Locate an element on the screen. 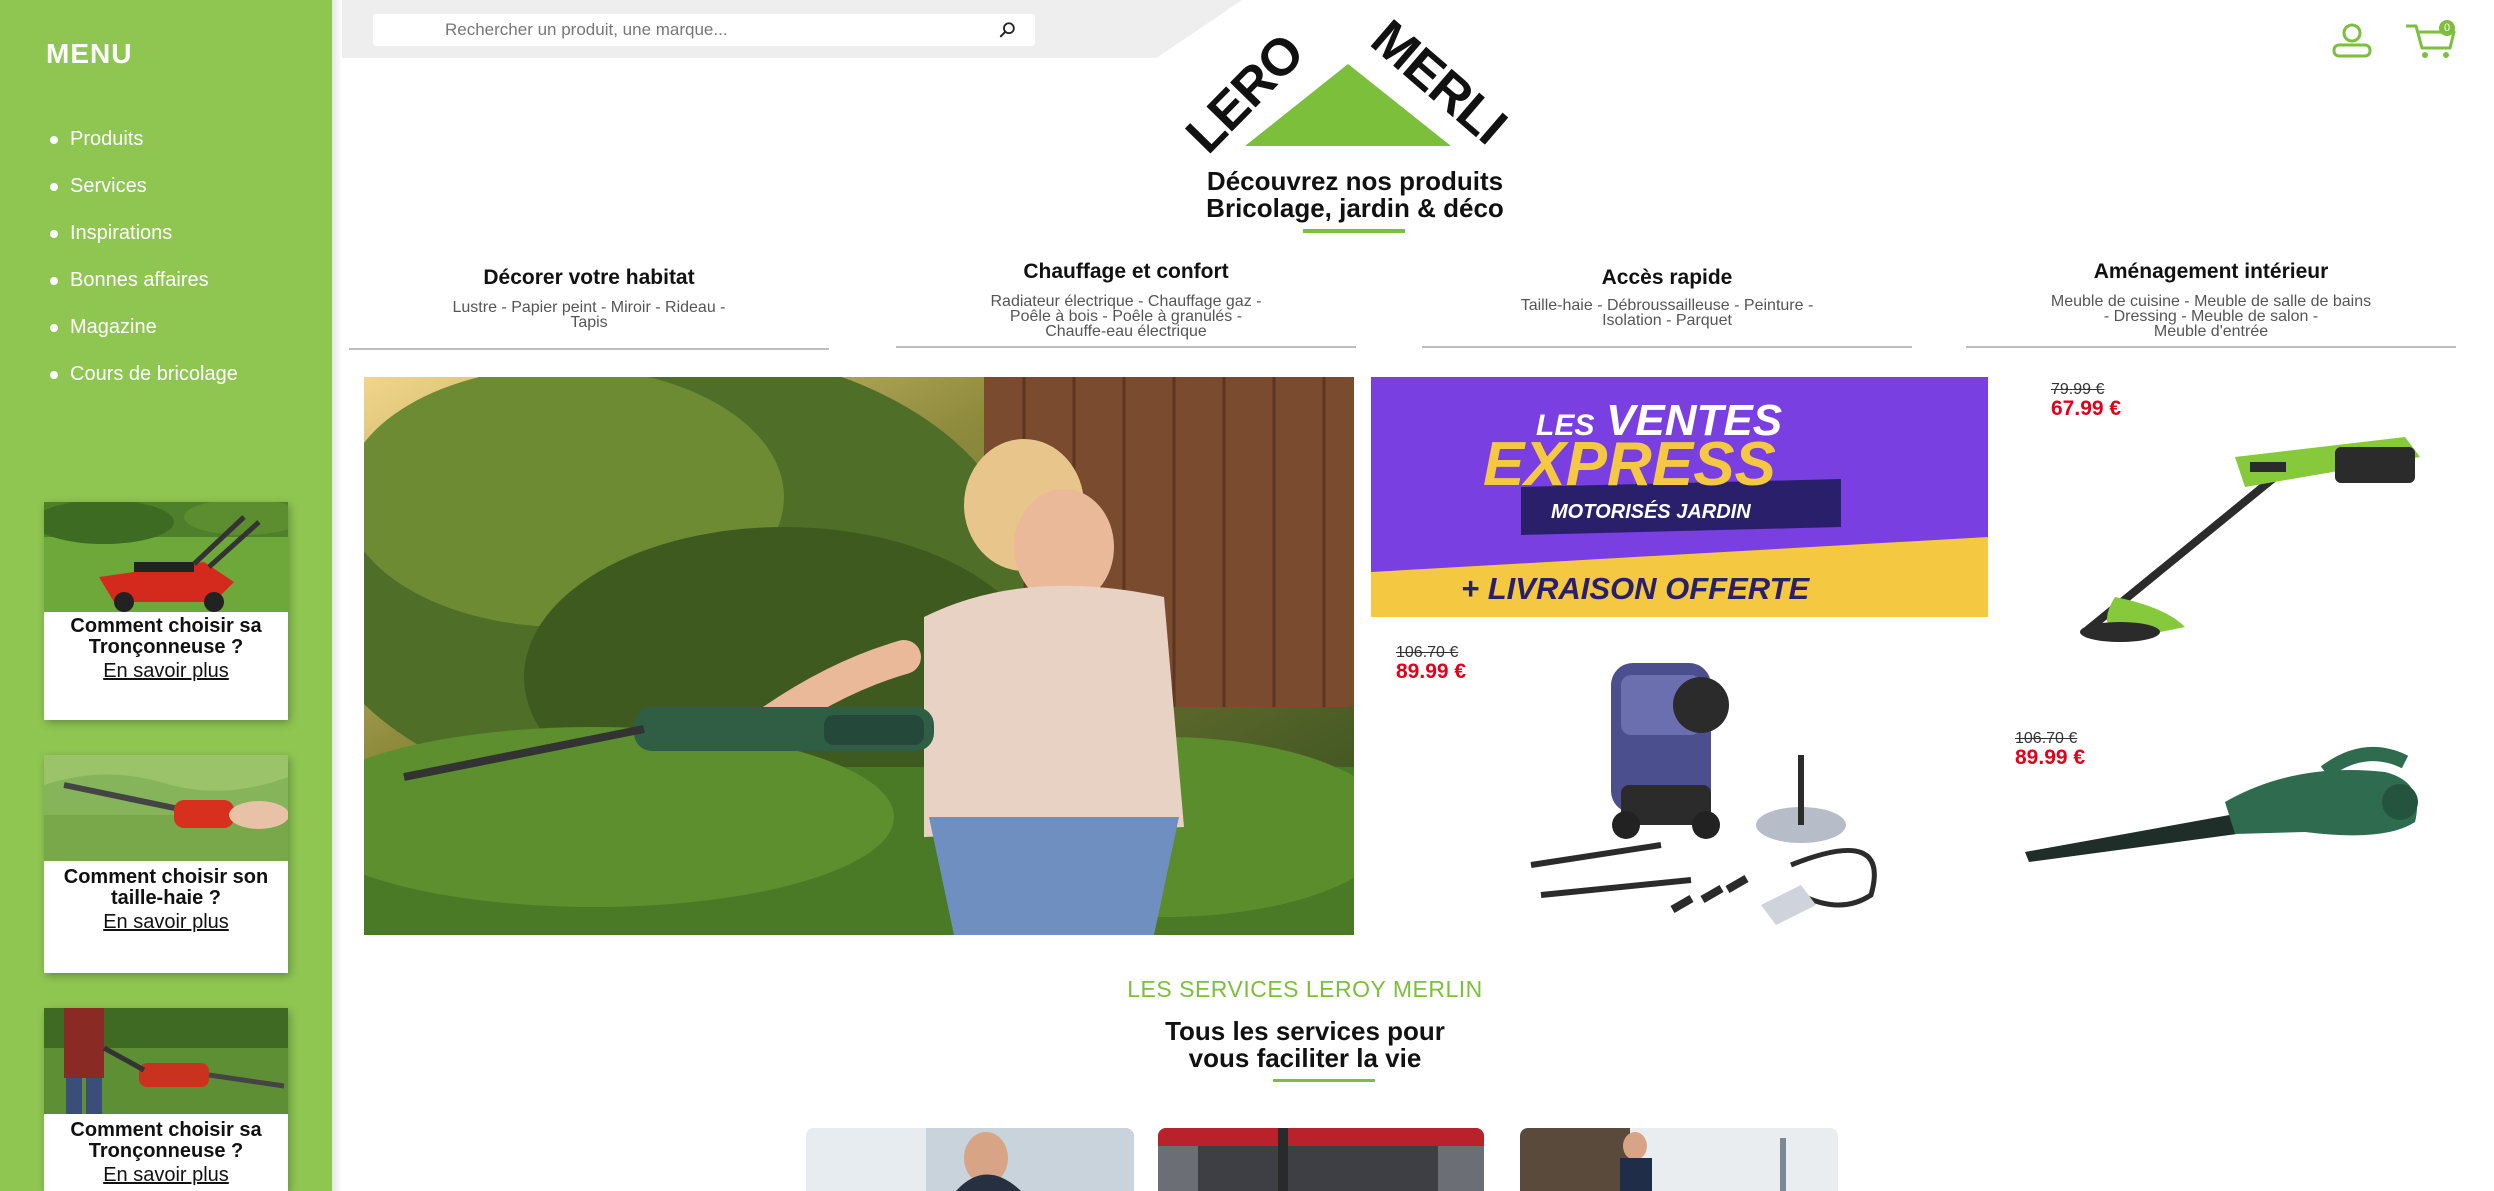  banner-tag: MOTORISÉS JARDIN is located at coordinates (1651, 511).